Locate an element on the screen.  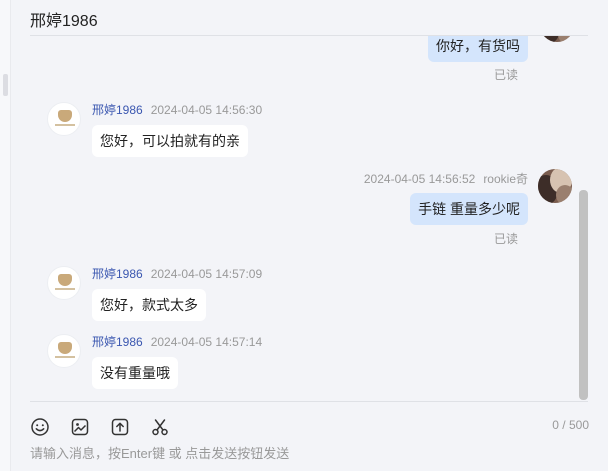
upload-icon is located at coordinates (120, 427).